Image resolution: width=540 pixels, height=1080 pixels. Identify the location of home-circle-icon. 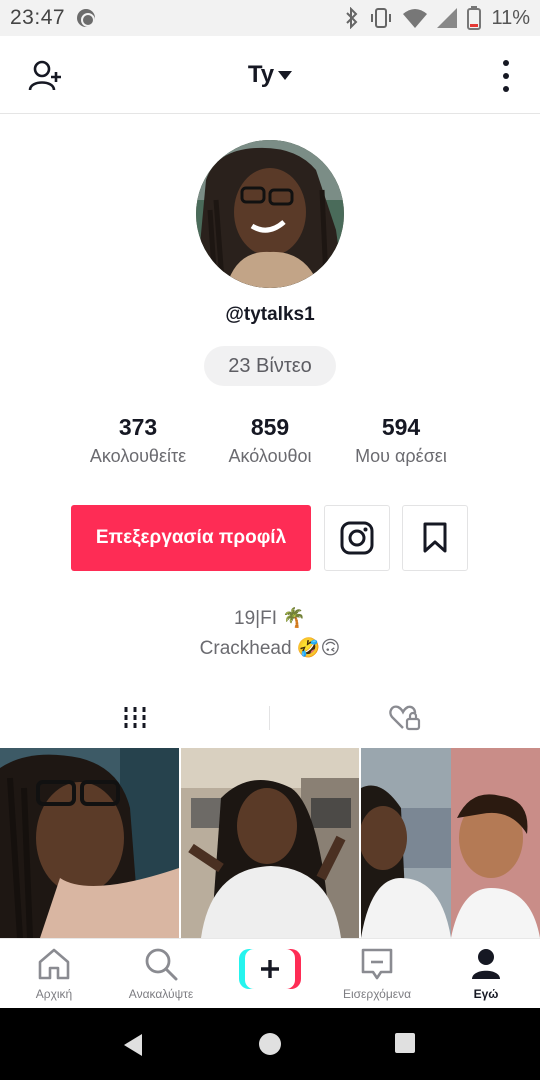
(270, 1044).